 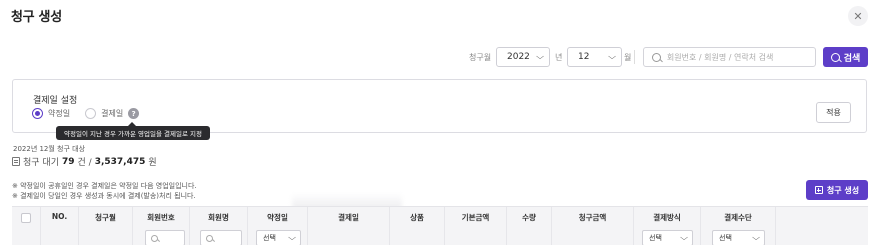 What do you see at coordinates (833, 112) in the screenshot?
I see `apply-button: 적용` at bounding box center [833, 112].